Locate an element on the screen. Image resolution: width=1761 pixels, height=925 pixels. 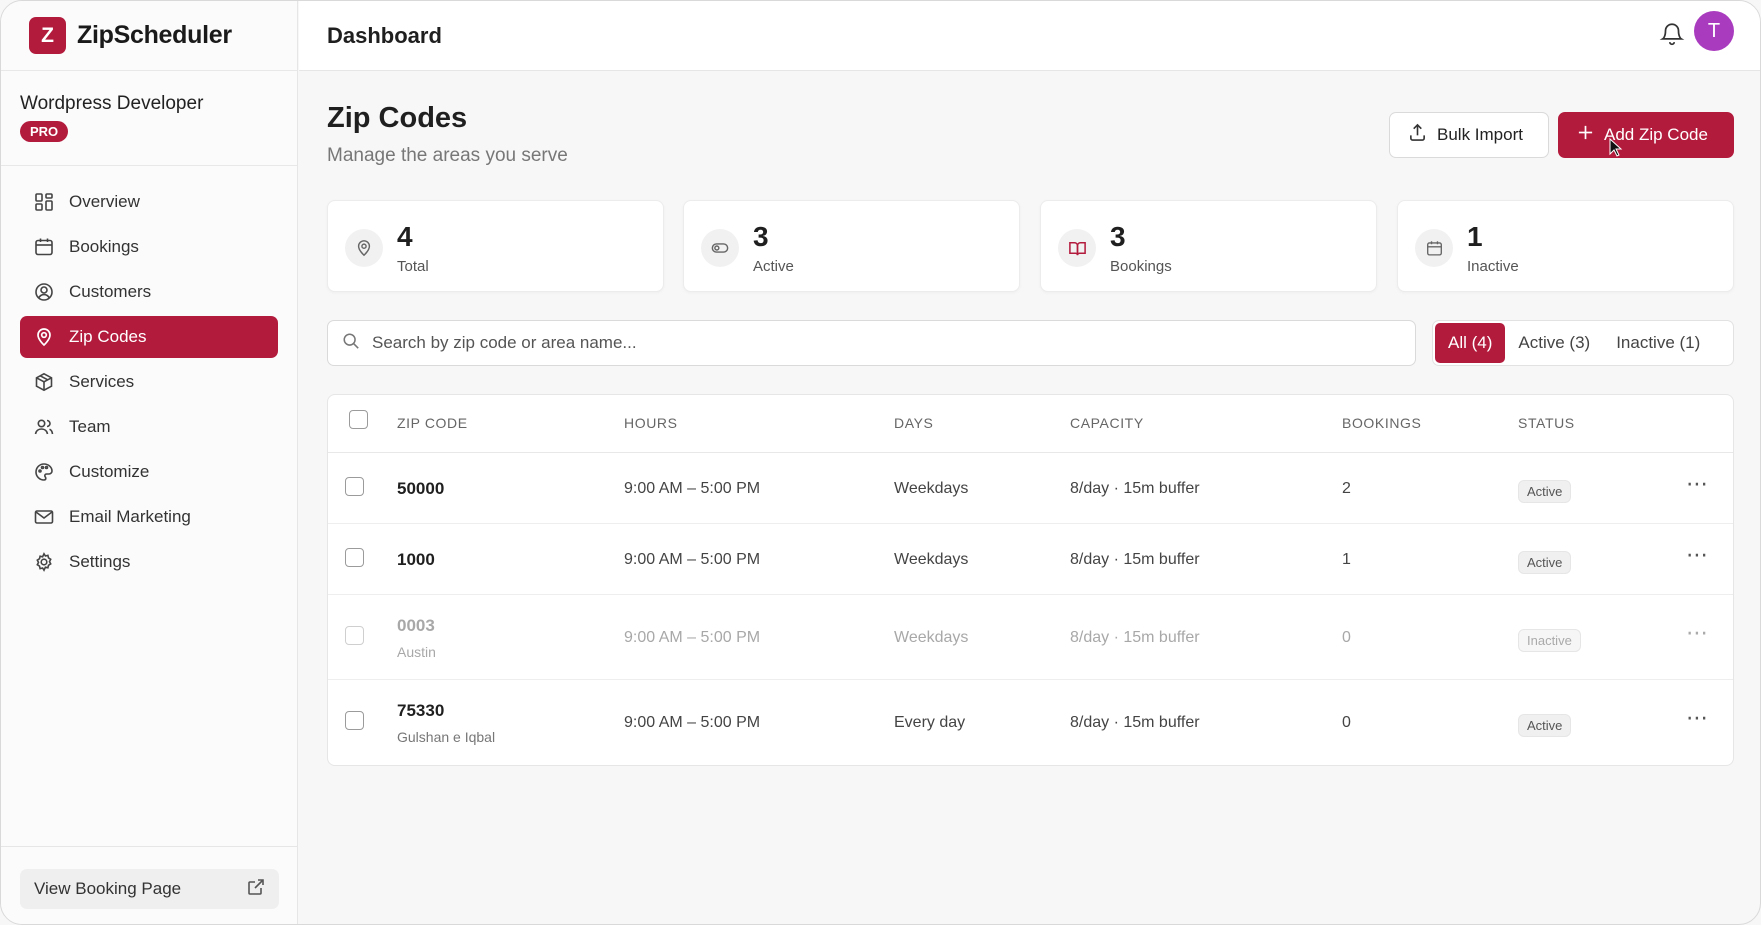
area-name: Austin is located at coordinates (416, 652).